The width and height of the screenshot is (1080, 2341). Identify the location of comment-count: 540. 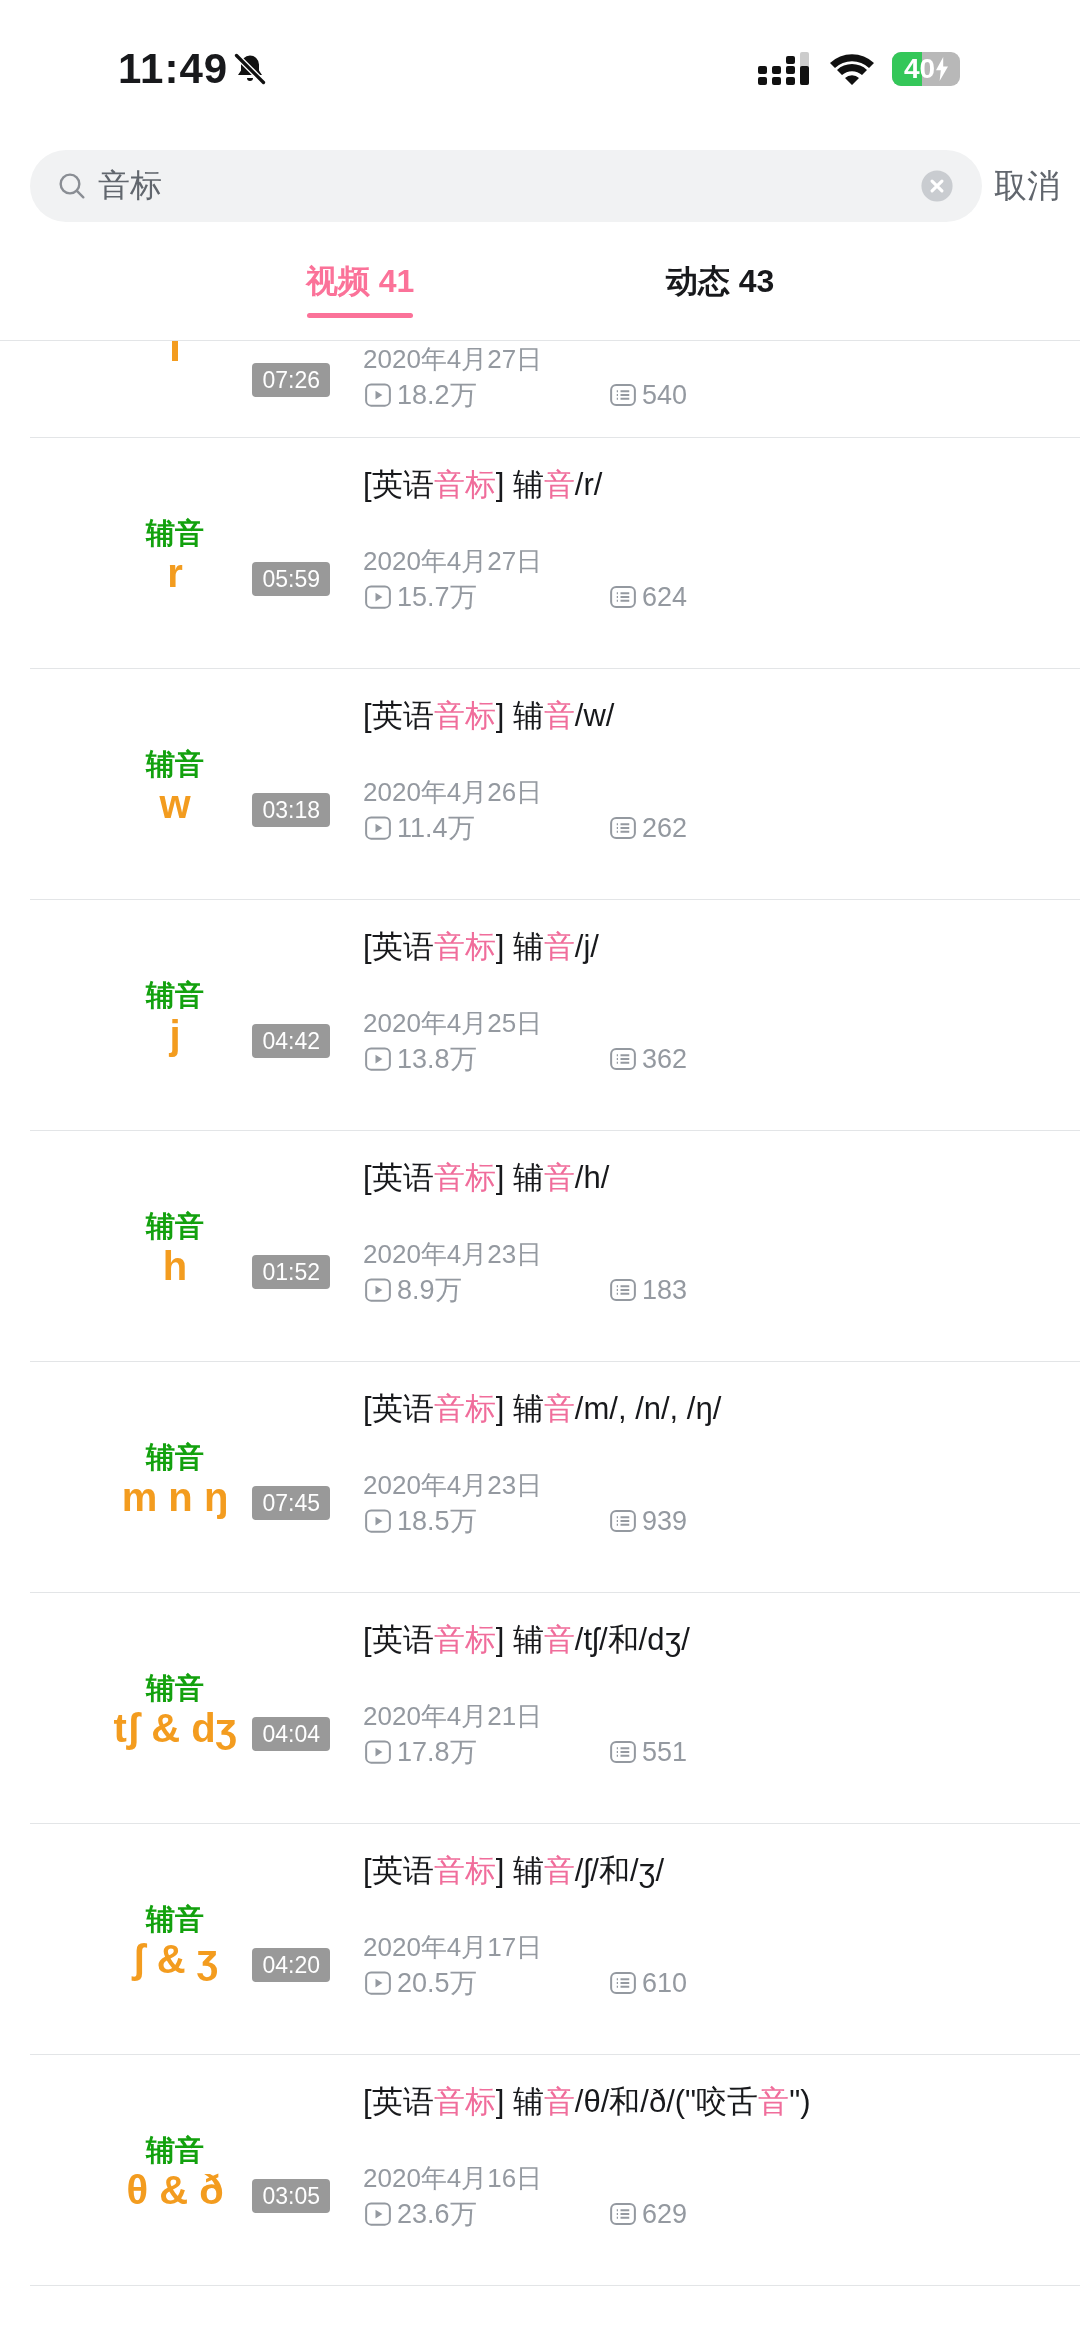
(665, 395).